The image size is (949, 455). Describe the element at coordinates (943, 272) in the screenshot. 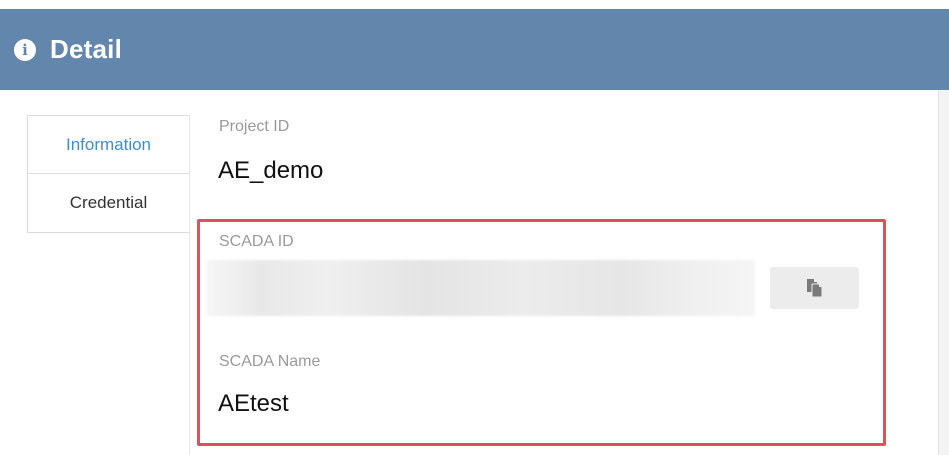

I see `scrollbar` at that location.